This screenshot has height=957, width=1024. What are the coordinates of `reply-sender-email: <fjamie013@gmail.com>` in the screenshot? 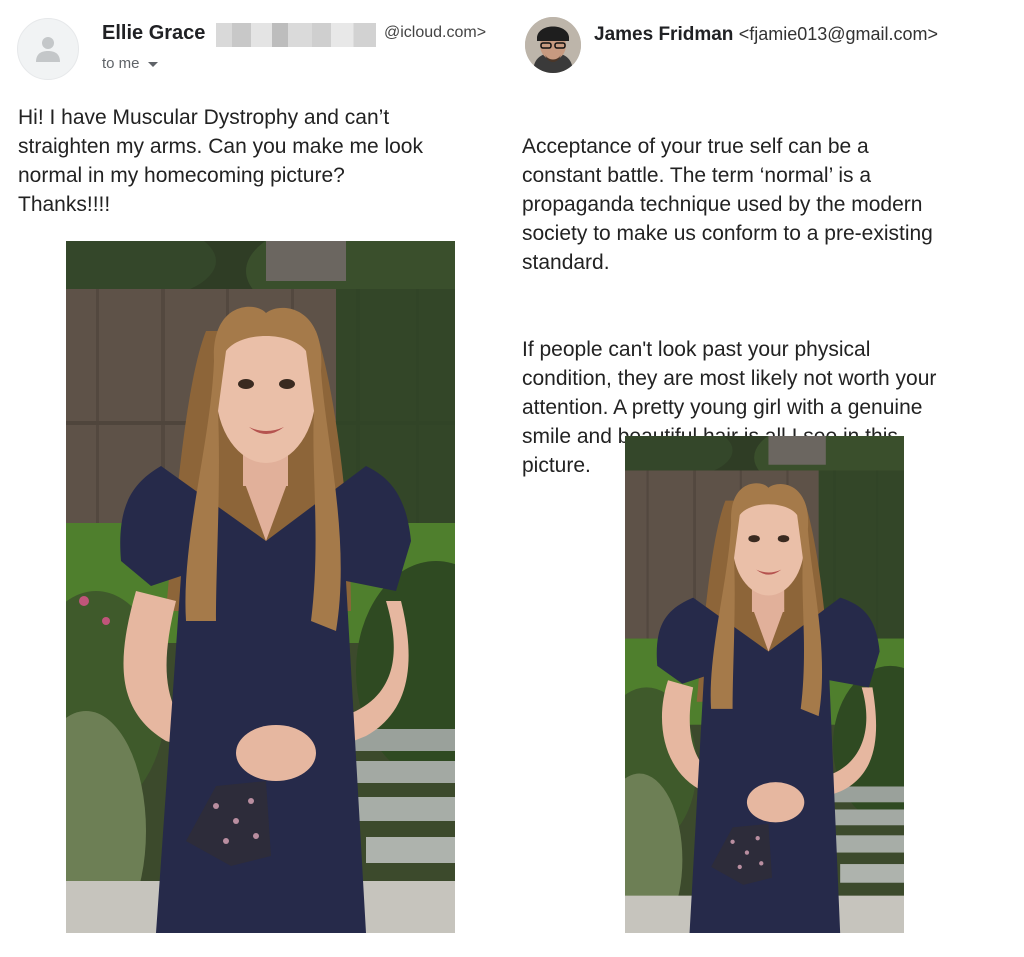 It's located at (838, 34).